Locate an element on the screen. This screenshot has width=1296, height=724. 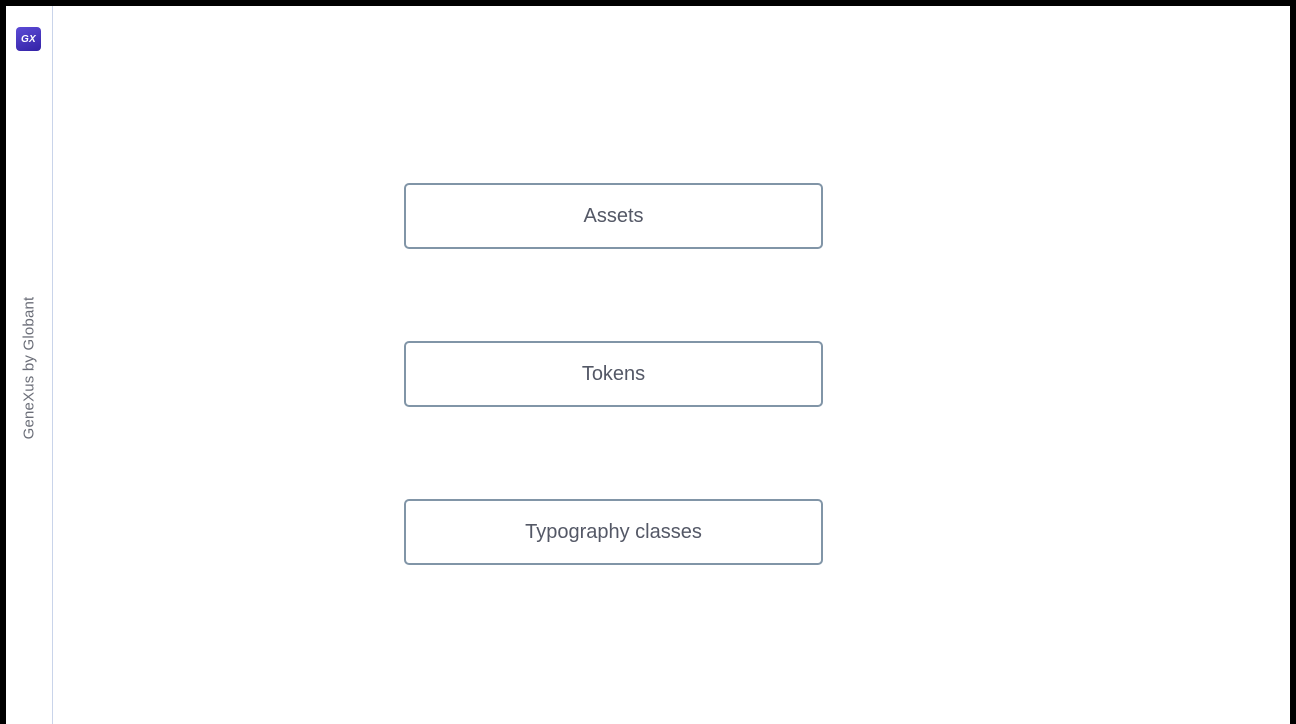
typography-classes-button: Typography classes is located at coordinates (613, 532).